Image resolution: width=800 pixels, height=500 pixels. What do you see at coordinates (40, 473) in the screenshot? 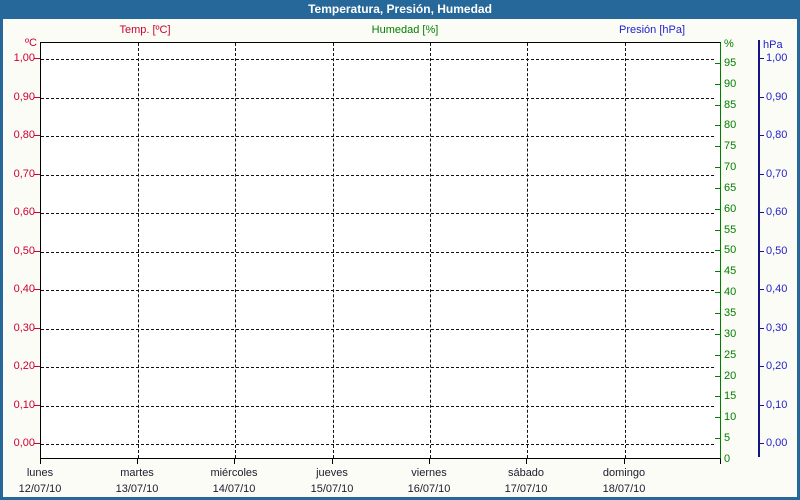
I see `weekday-name: lunes` at bounding box center [40, 473].